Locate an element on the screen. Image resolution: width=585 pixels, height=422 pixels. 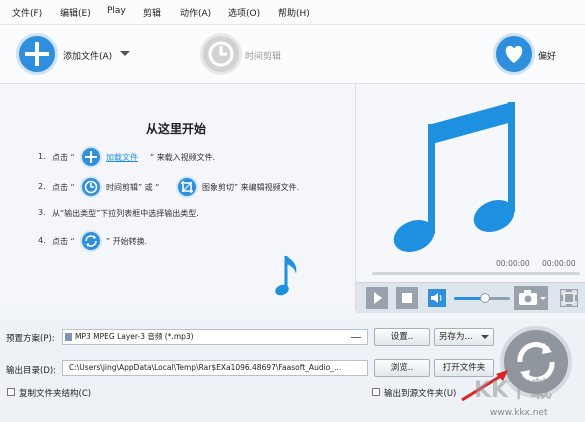
audio-file-icon is located at coordinates (68, 337).